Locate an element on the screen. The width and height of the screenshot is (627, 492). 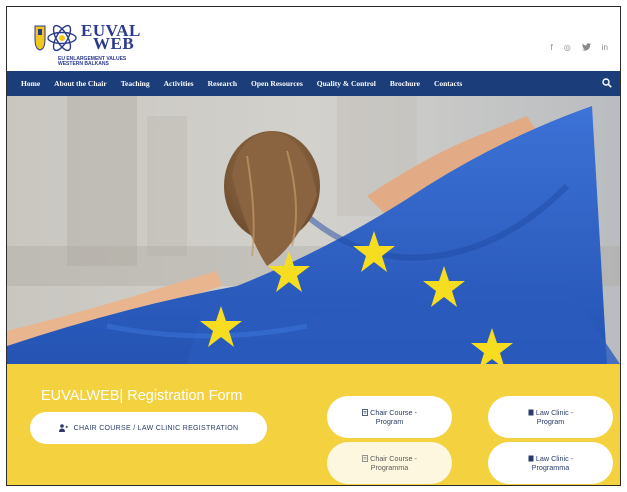
twitter-icon is located at coordinates (586, 48).